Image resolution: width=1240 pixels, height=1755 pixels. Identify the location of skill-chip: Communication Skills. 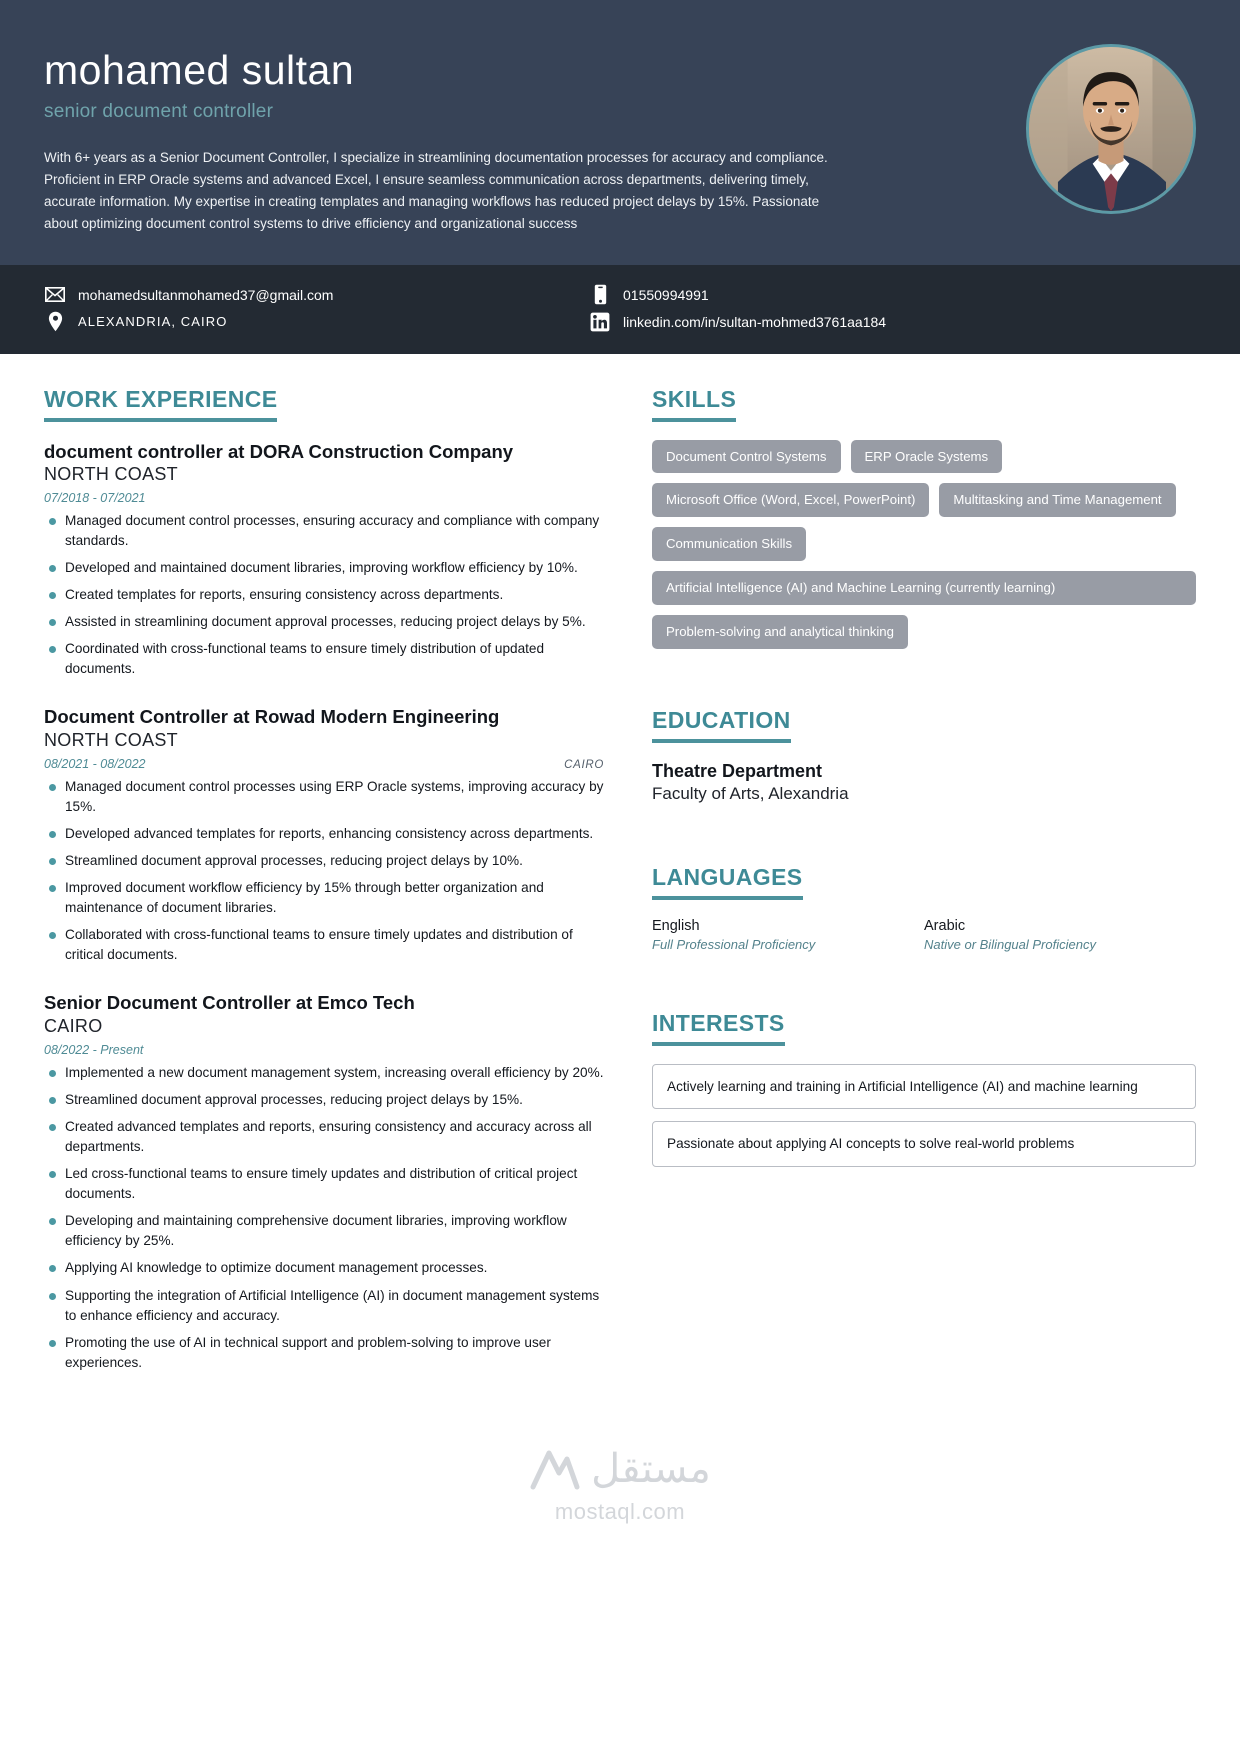
(729, 544).